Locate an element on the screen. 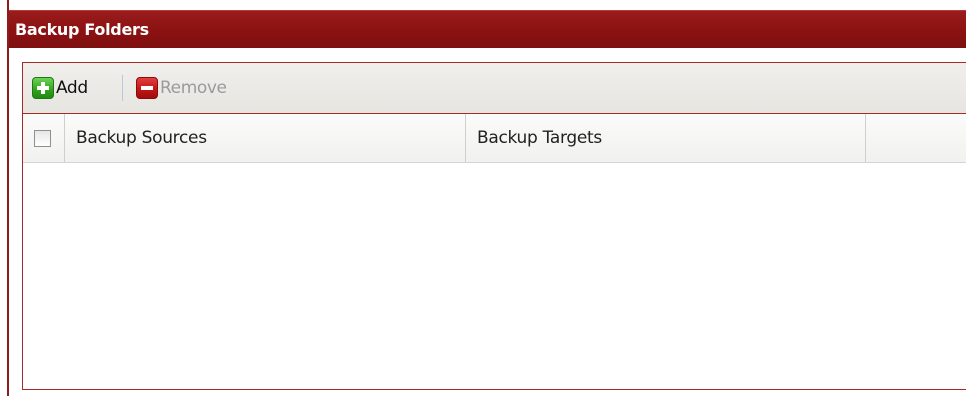  minus-icon is located at coordinates (147, 88).